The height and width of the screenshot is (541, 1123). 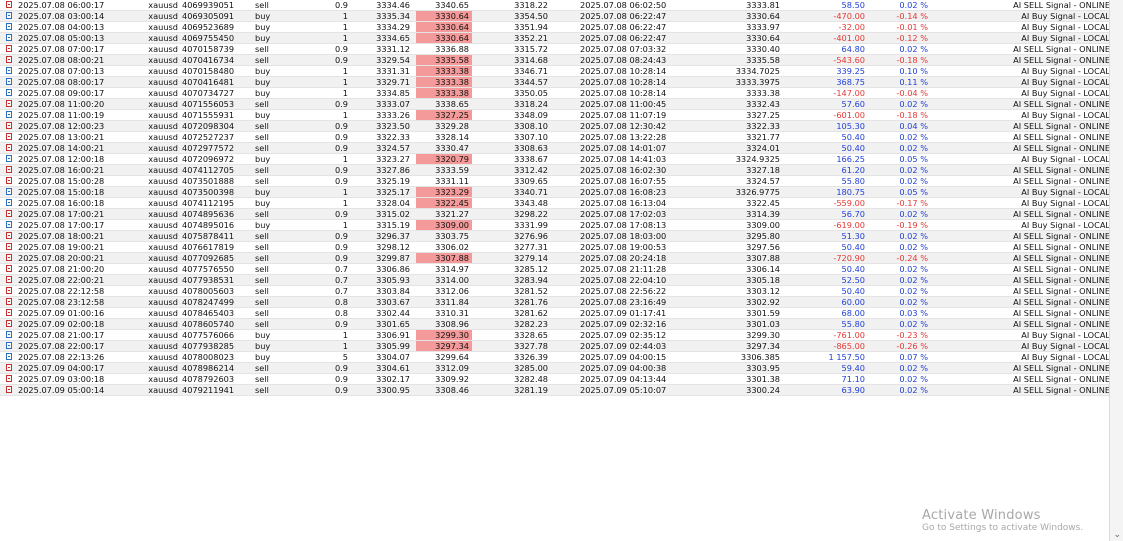 I want to click on close-time-cell: 2025.07.08 08:24:43, so click(x=623, y=60).